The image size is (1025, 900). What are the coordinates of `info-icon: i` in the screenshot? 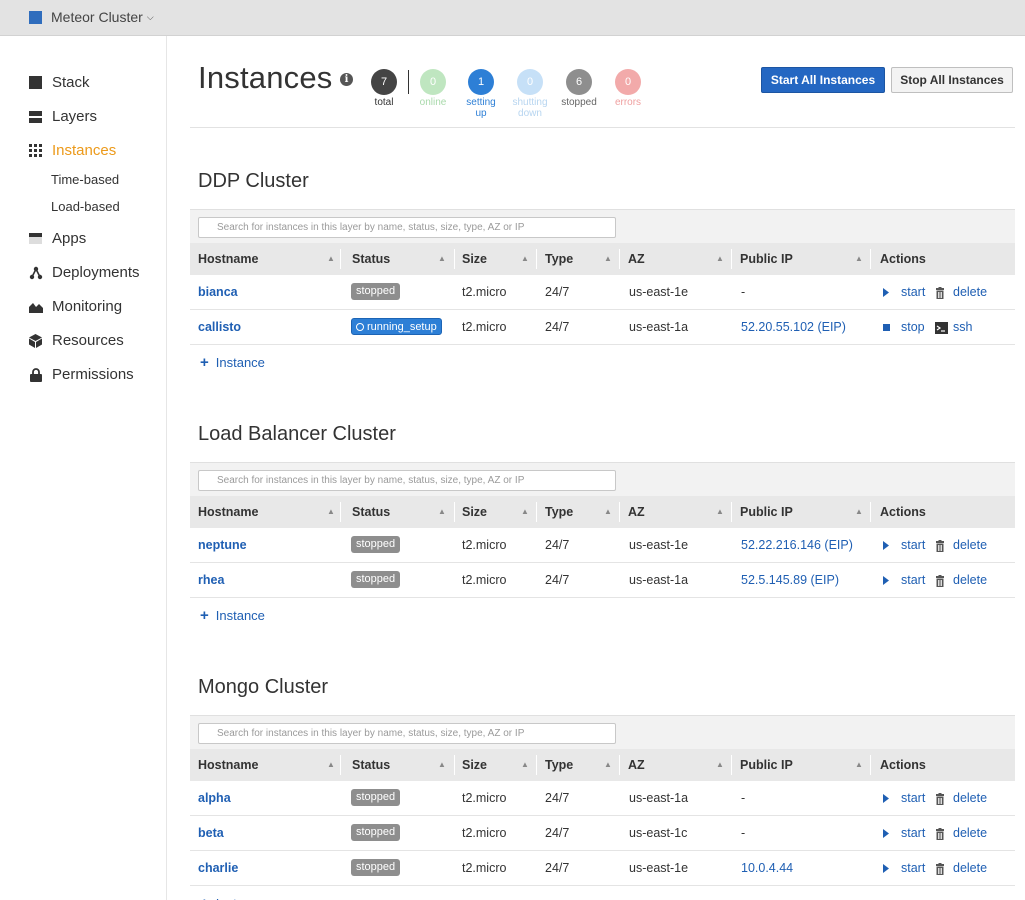 It's located at (346, 79).